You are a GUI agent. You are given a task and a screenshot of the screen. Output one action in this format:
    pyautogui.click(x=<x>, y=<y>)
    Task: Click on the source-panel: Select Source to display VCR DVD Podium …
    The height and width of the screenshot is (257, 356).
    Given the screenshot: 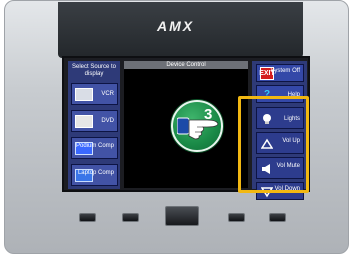 What is the action you would take?
    pyautogui.click(x=94, y=125)
    